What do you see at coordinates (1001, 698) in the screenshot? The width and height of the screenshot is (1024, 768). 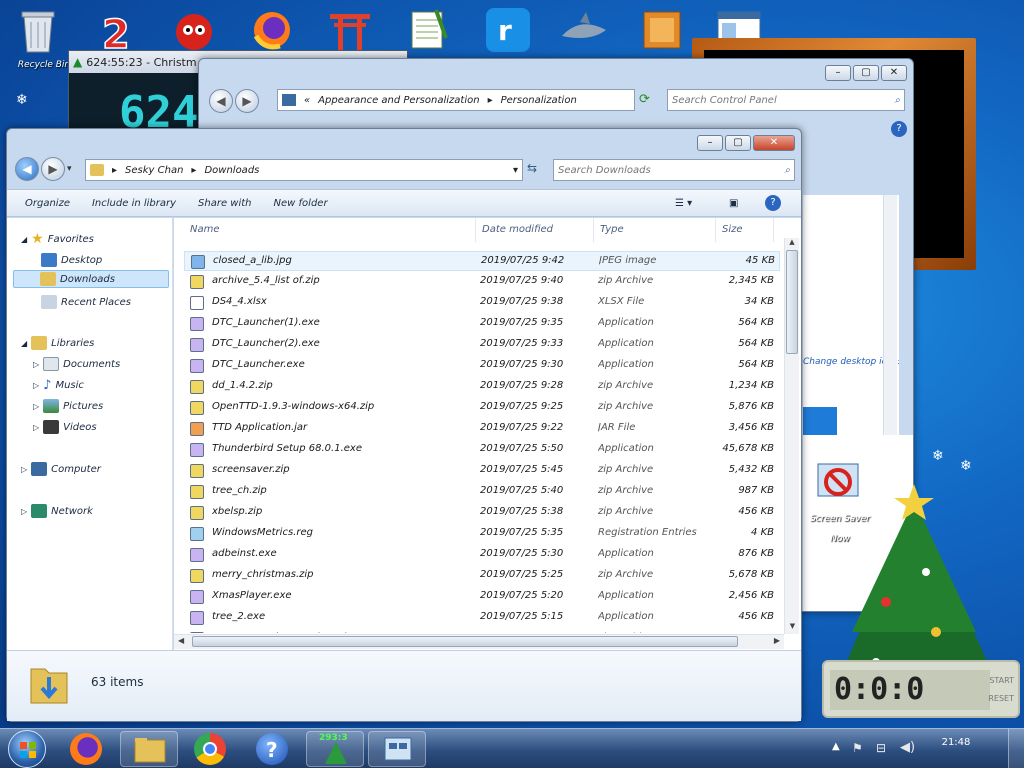 I see `reset-button: RESET` at bounding box center [1001, 698].